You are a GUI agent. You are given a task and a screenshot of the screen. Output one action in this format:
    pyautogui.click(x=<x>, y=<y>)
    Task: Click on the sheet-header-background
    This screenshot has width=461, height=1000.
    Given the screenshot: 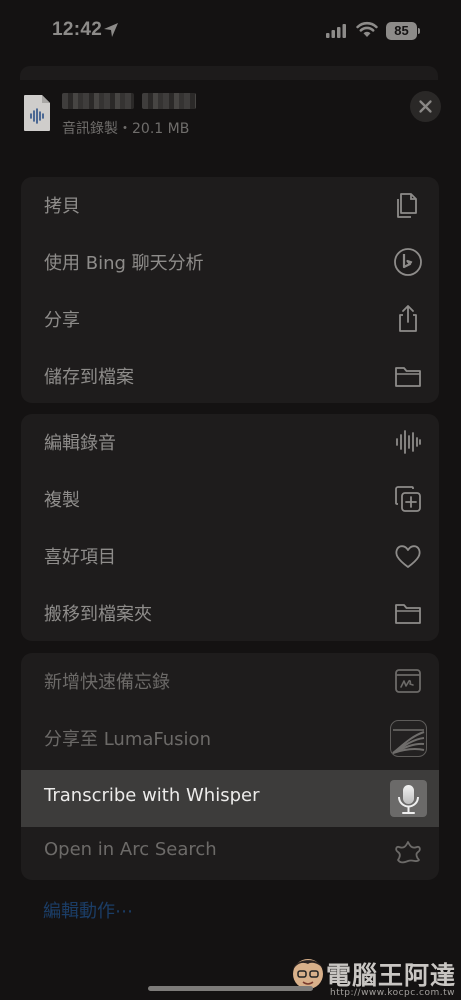 What is the action you would take?
    pyautogui.click(x=229, y=73)
    